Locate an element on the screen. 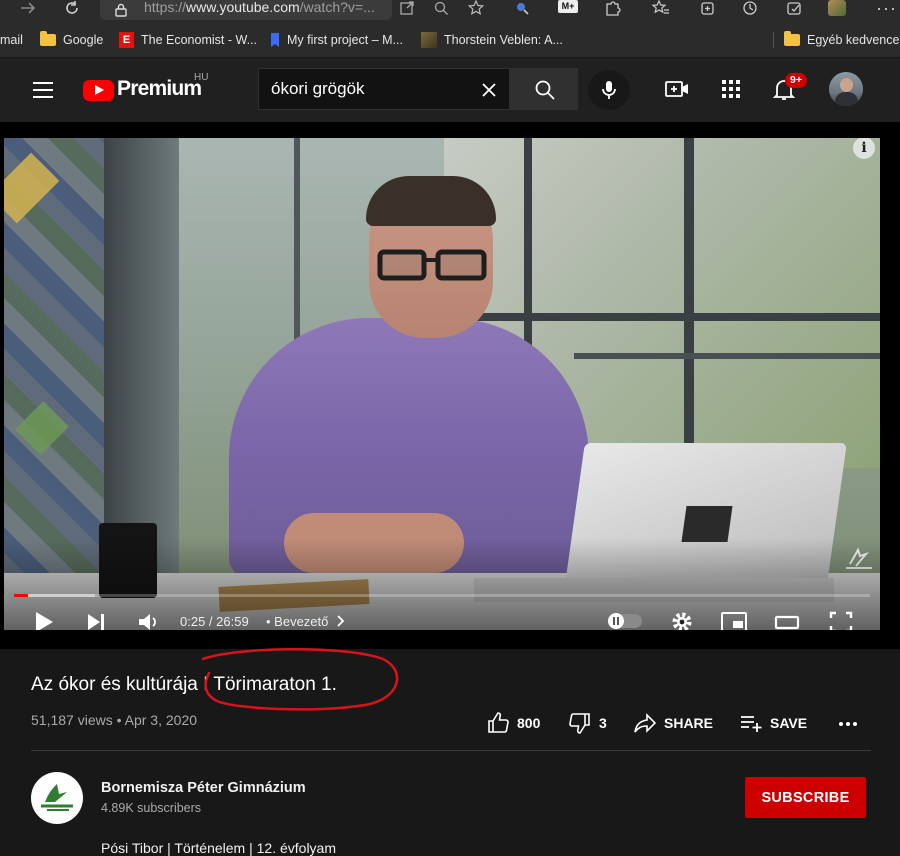 The height and width of the screenshot is (856, 900). add-favorite-icon is located at coordinates (477, 9).